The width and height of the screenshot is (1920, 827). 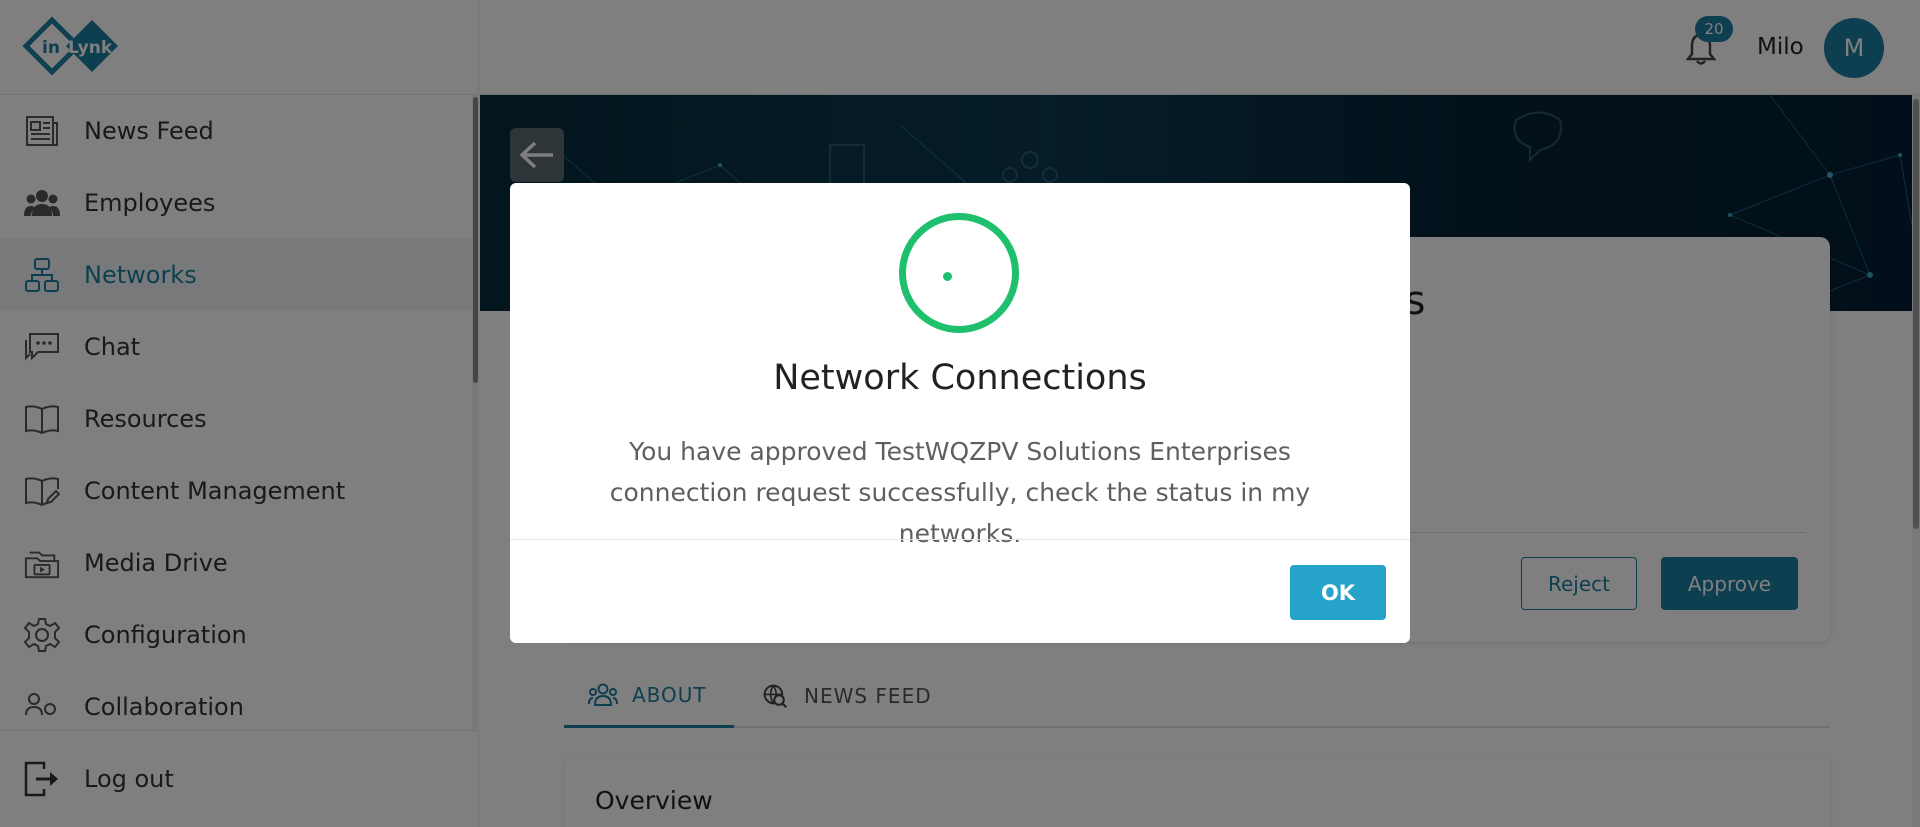 What do you see at coordinates (960, 378) in the screenshot?
I see `modal-title: Network Connections` at bounding box center [960, 378].